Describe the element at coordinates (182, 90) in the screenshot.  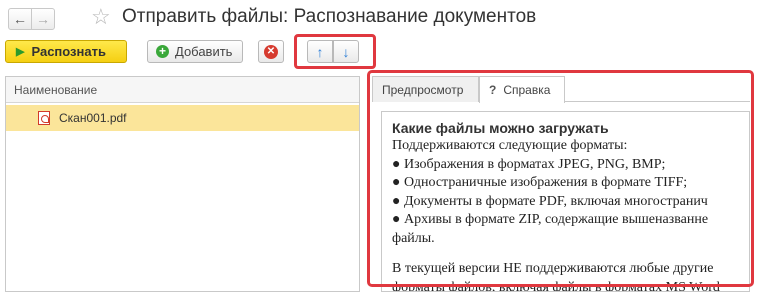
I see `column-header-name: Наименование` at that location.